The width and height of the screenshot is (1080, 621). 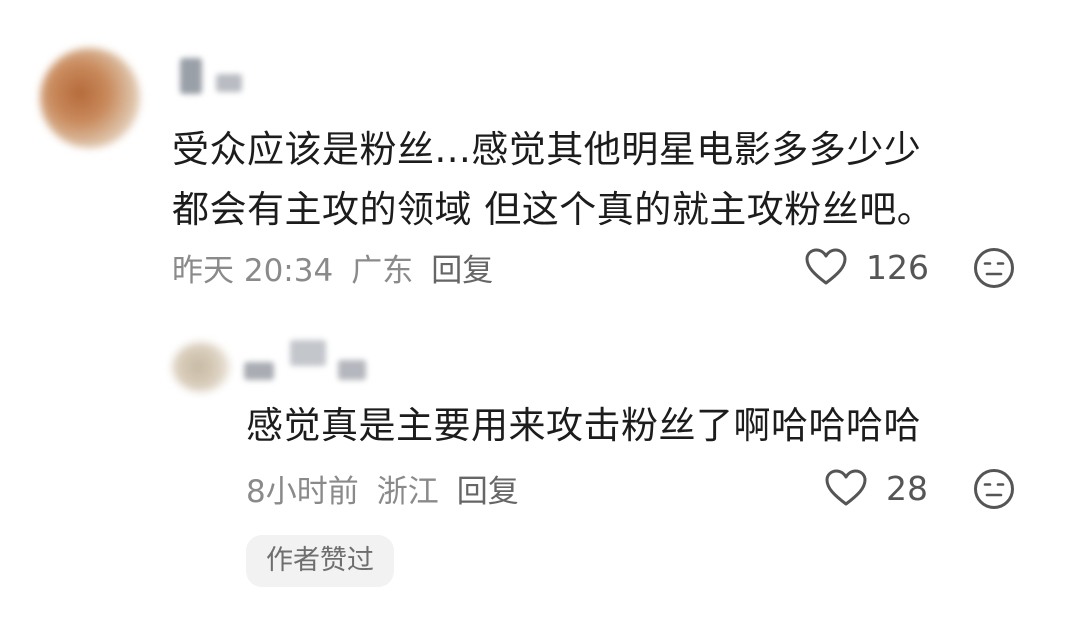 What do you see at coordinates (407, 491) in the screenshot?
I see `reply-location: 浙江` at bounding box center [407, 491].